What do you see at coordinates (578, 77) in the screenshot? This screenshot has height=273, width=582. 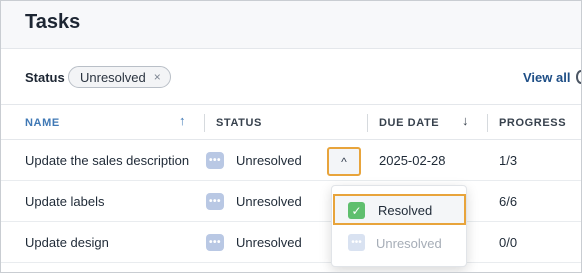 I see `clock-icon` at bounding box center [578, 77].